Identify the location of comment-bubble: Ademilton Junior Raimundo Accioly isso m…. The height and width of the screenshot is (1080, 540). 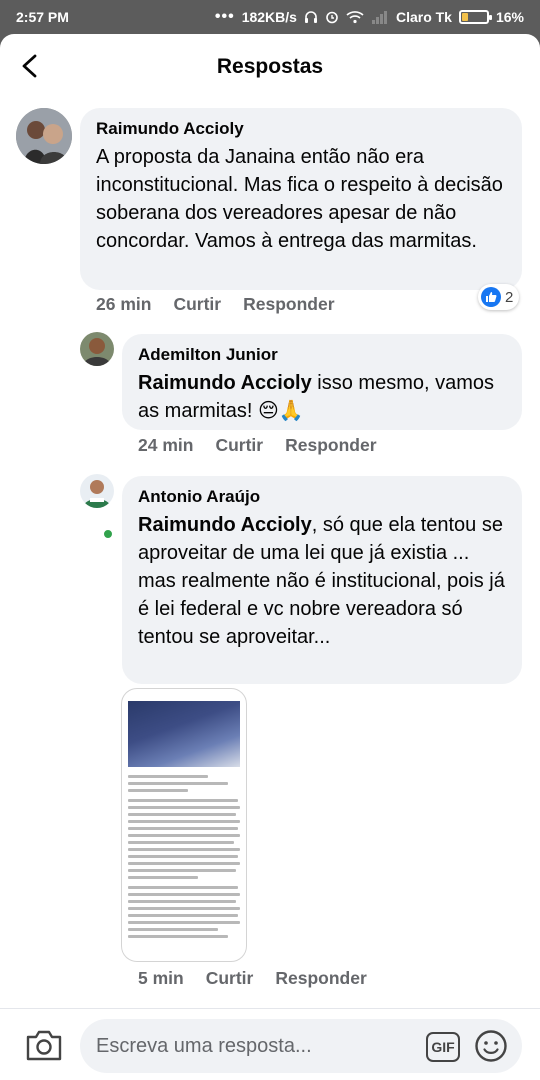
(322, 382).